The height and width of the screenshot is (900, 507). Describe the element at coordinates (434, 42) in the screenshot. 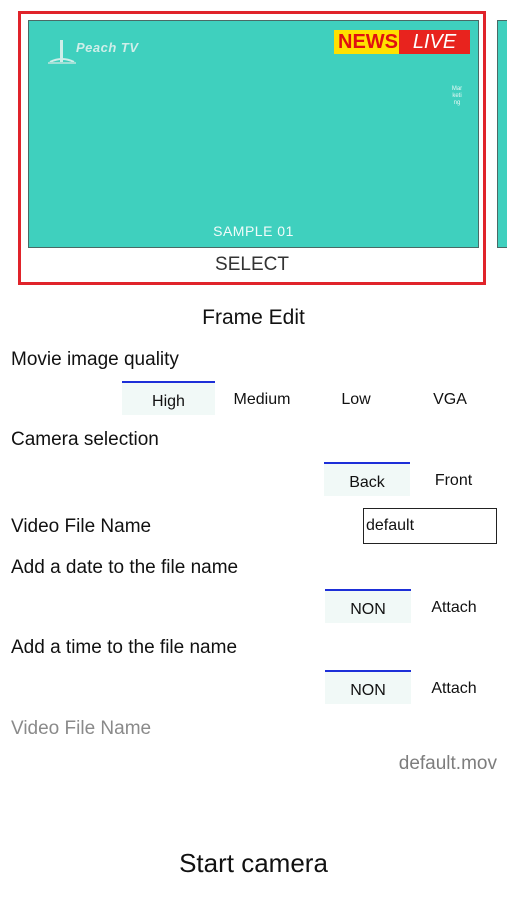

I see `live-word: LIVE` at that location.